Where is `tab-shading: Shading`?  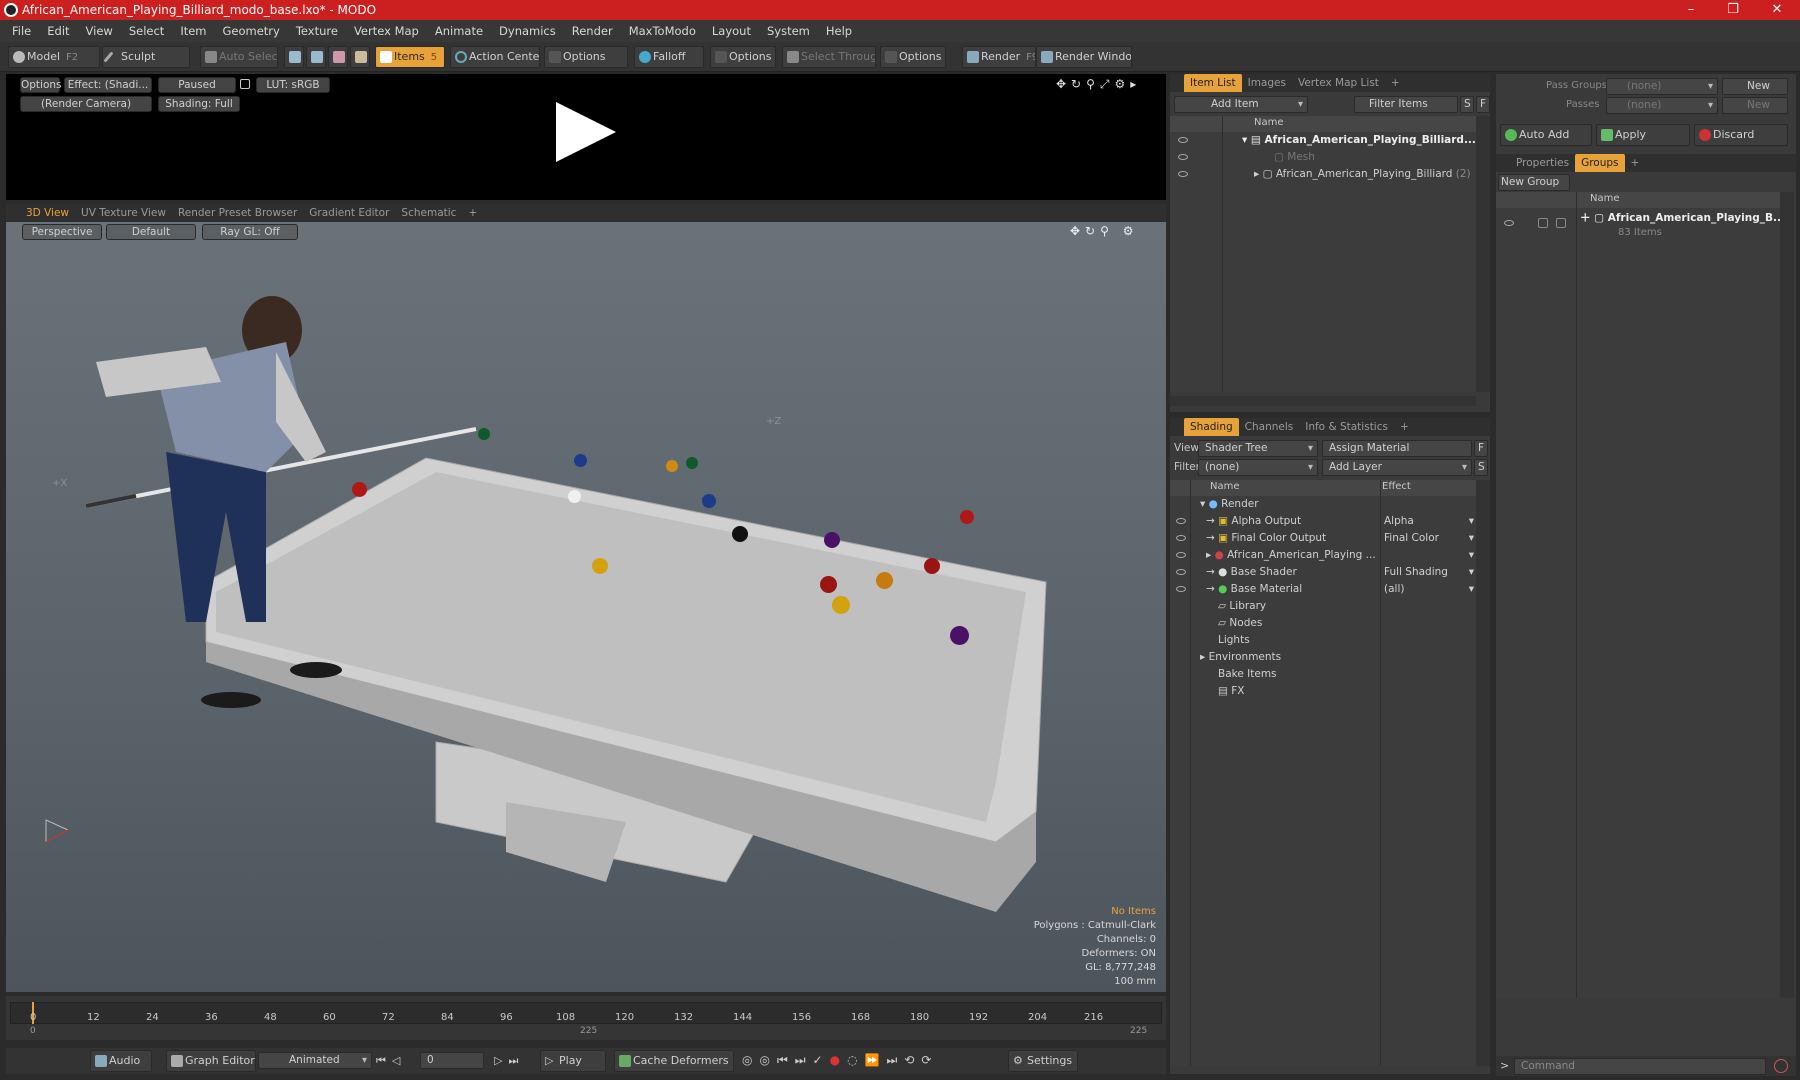
tab-shading: Shading is located at coordinates (1211, 427).